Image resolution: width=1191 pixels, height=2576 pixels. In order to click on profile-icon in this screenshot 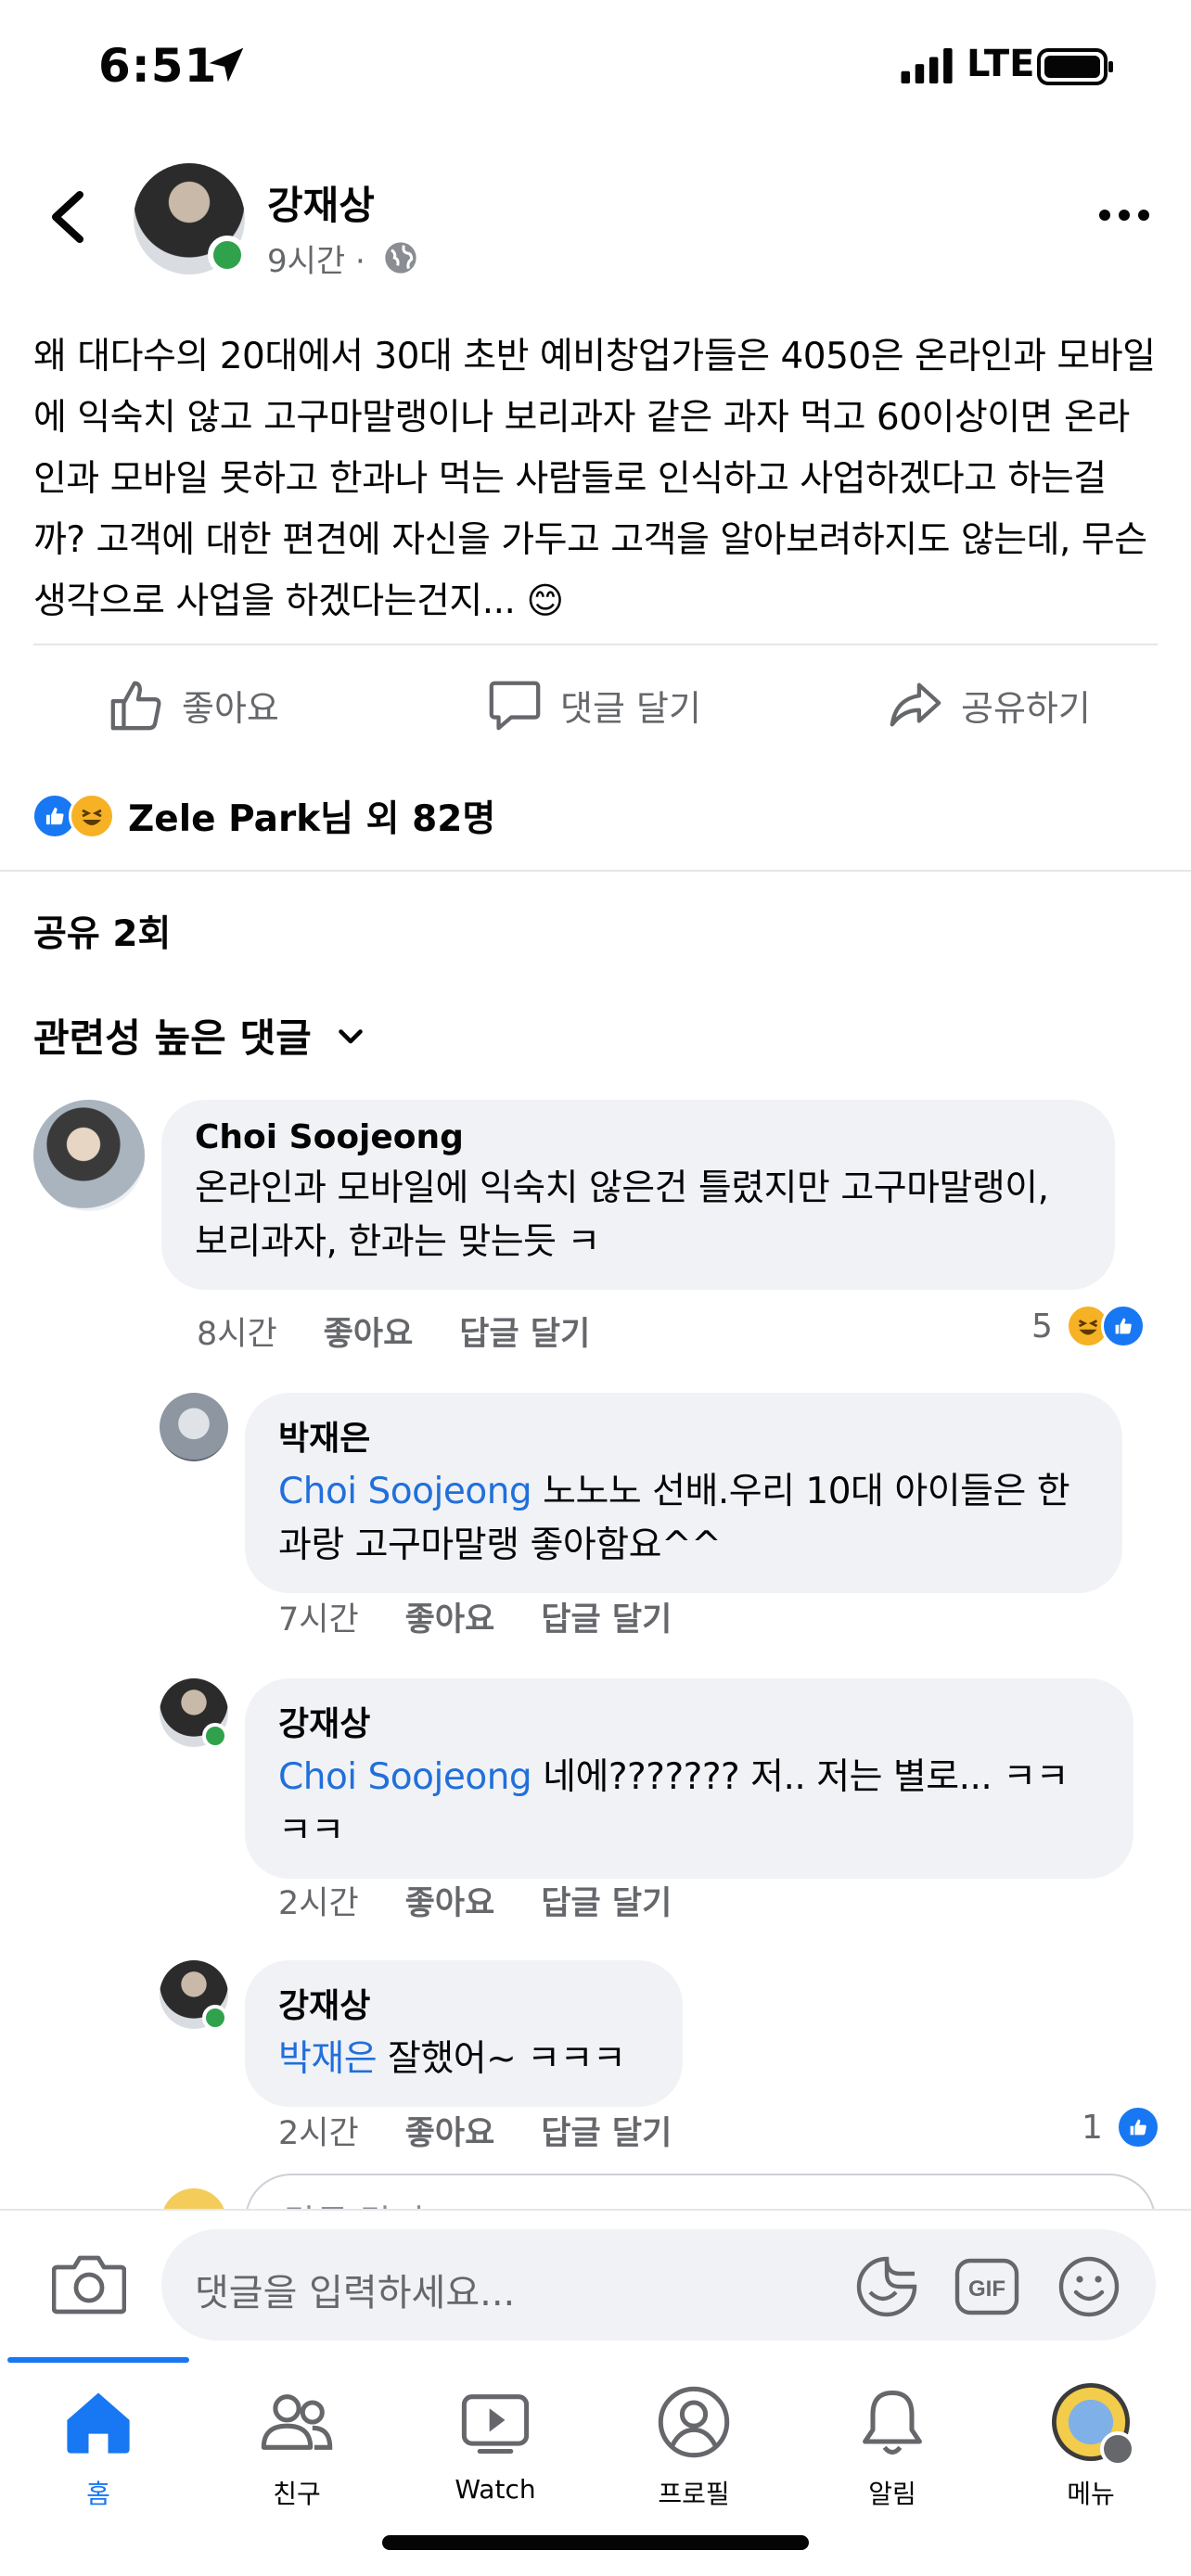, I will do `click(694, 2422)`.